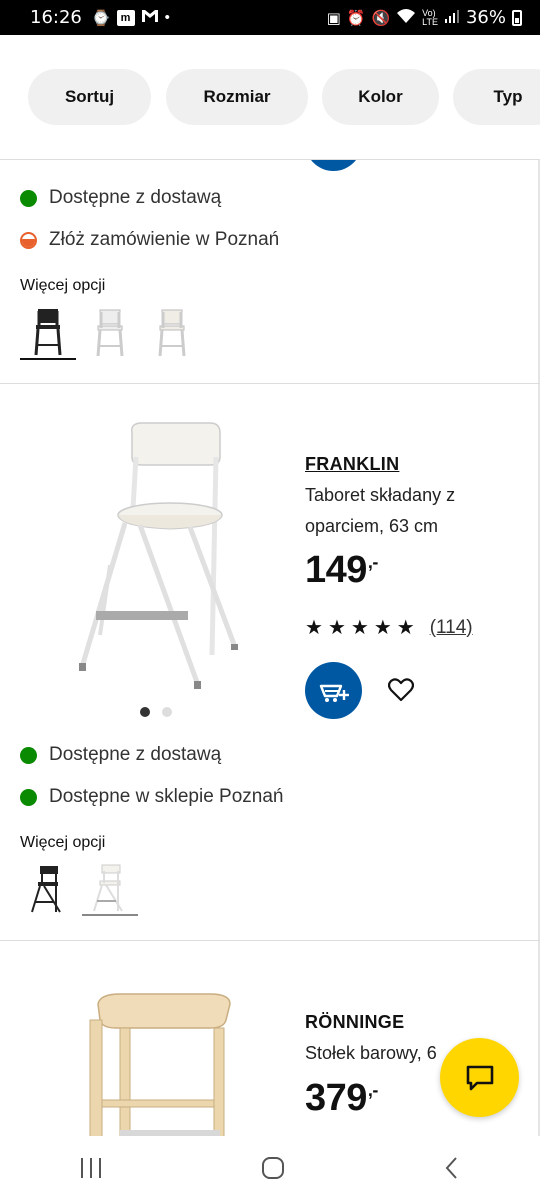  Describe the element at coordinates (158, 555) in the screenshot. I see `franklin-stool-image` at that location.